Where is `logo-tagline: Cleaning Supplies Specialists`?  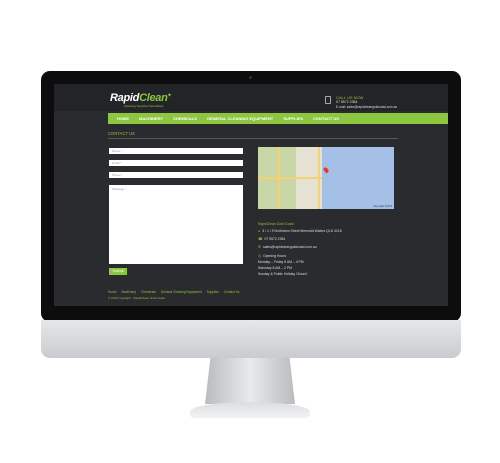 logo-tagline: Cleaning Supplies Specialists is located at coordinates (144, 106).